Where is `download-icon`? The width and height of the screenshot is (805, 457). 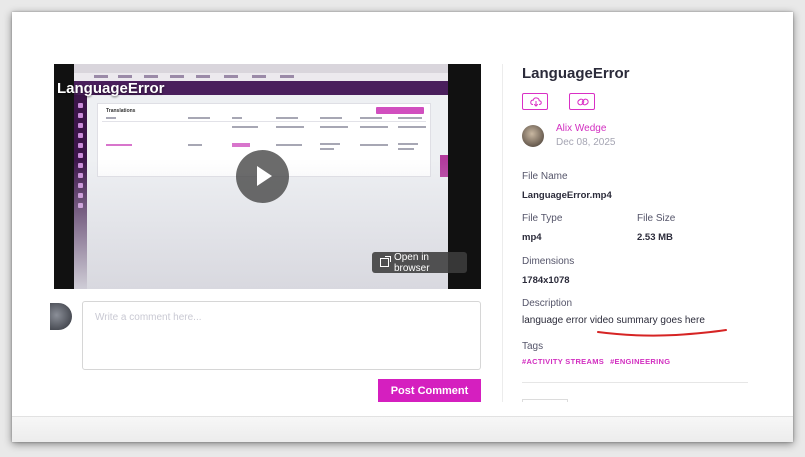 download-icon is located at coordinates (536, 102).